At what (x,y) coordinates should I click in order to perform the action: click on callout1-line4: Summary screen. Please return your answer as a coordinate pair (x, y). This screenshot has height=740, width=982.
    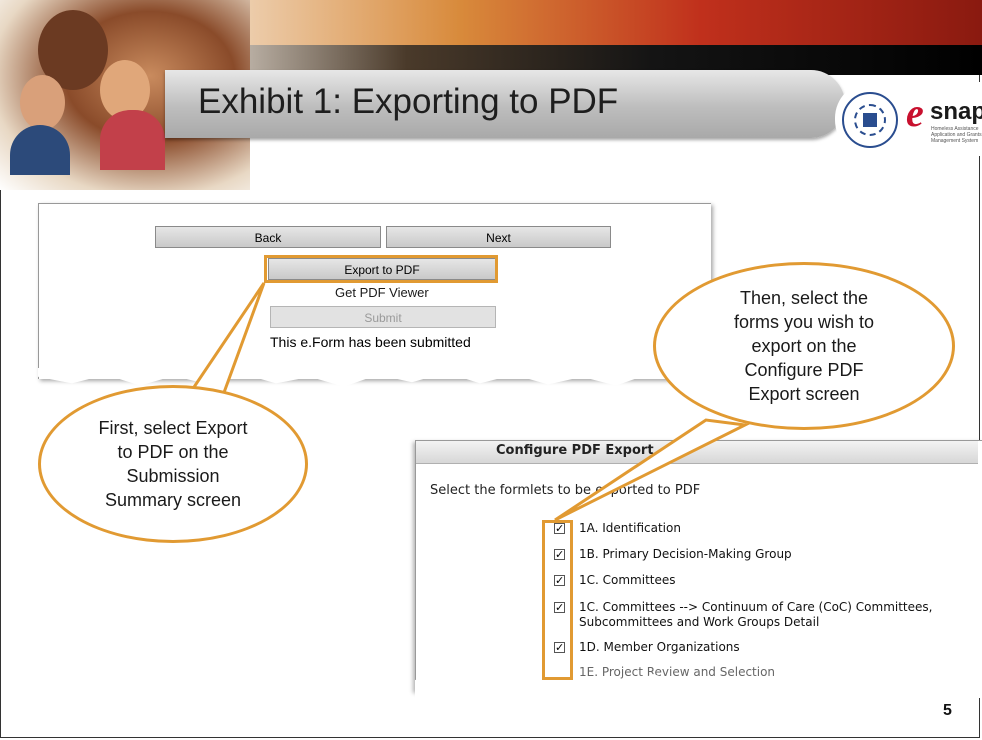
    Looking at the image, I should click on (173, 500).